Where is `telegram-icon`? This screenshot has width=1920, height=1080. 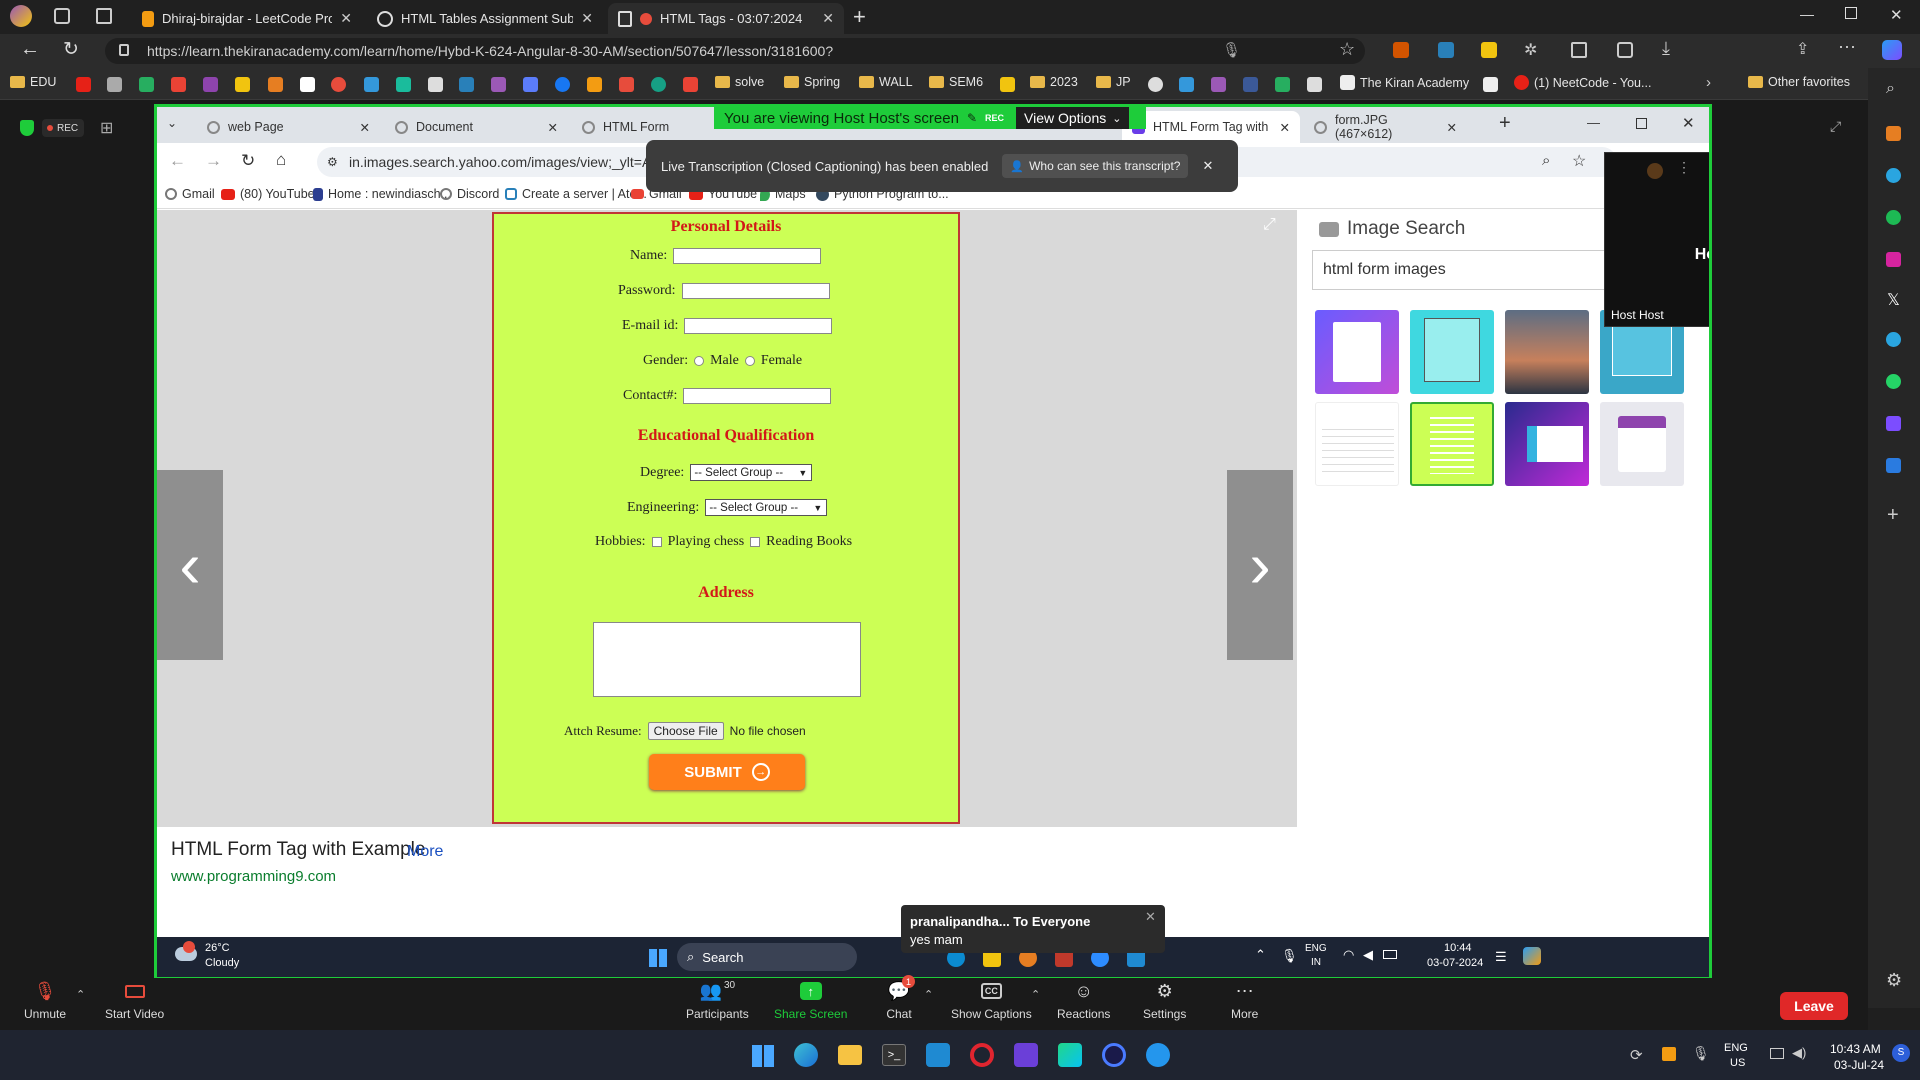 telegram-icon is located at coordinates (1893, 339).